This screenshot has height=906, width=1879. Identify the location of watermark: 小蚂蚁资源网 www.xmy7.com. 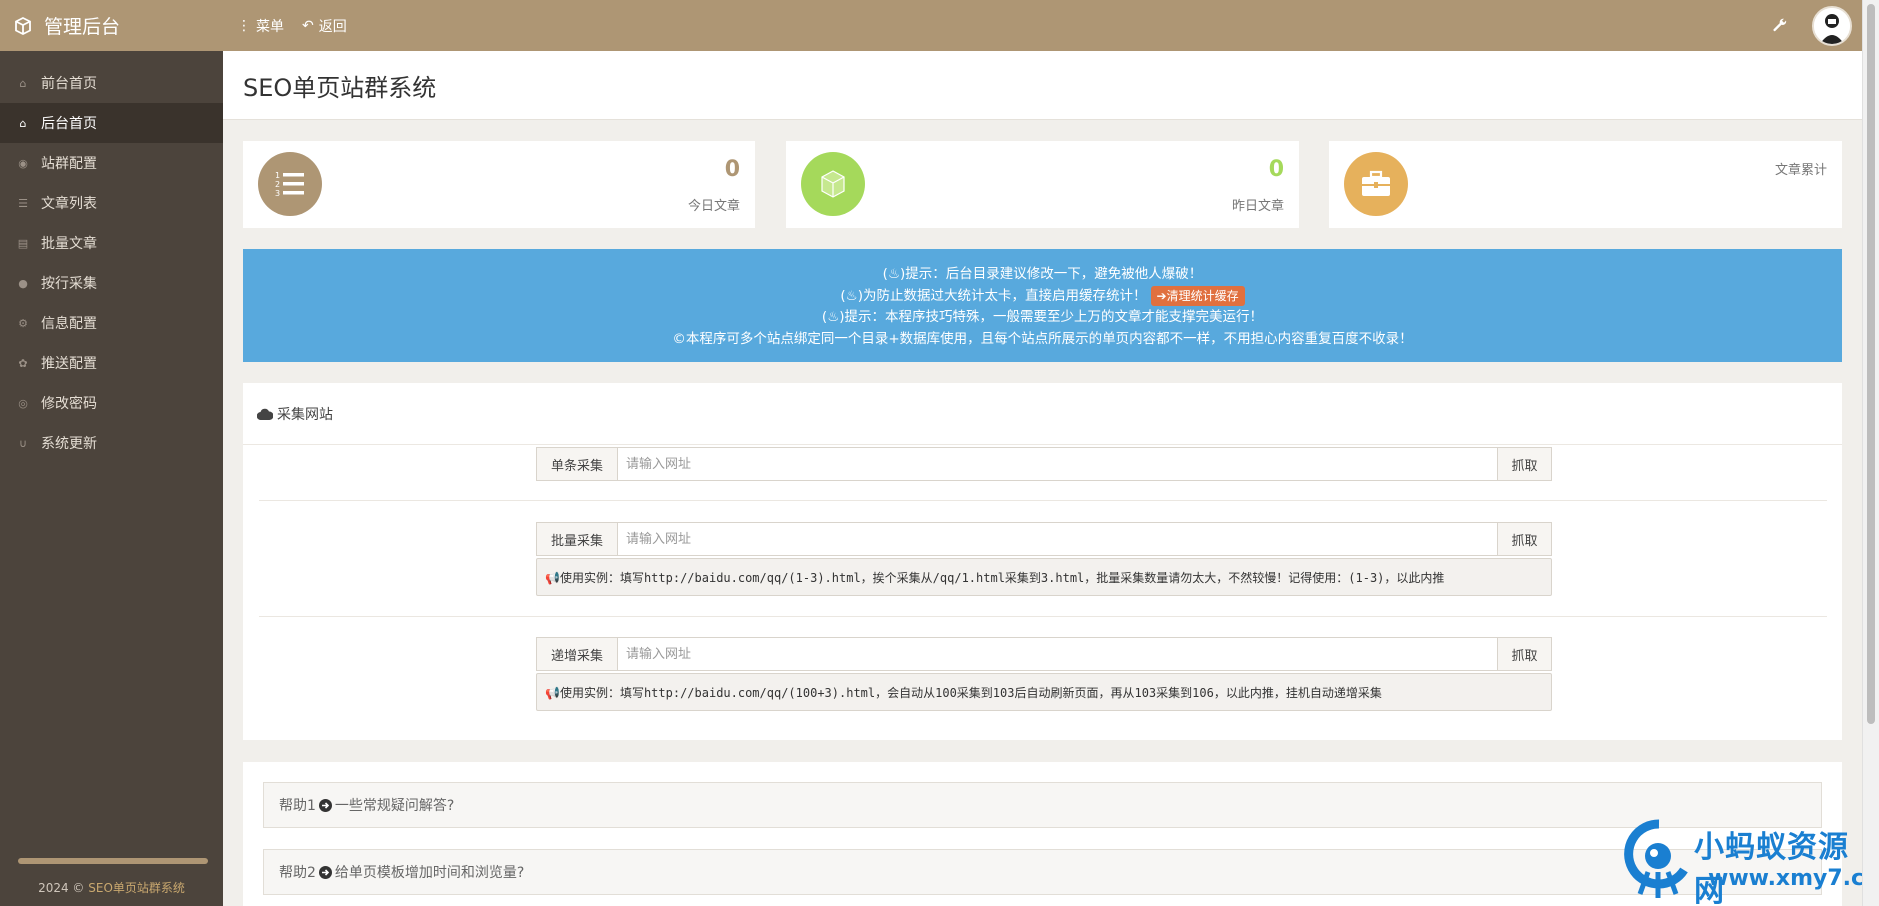
(1750, 861).